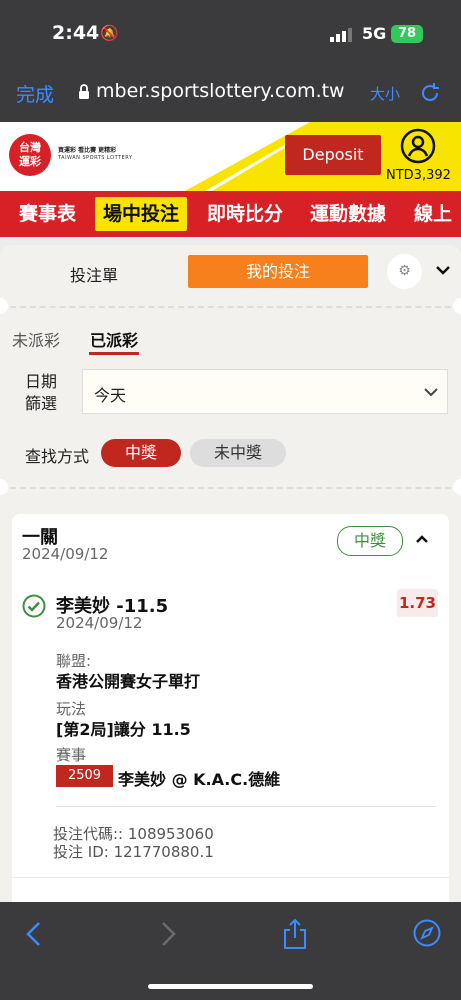  Describe the element at coordinates (30, 155) in the screenshot. I see `site-logo: 台灣 運彩` at that location.